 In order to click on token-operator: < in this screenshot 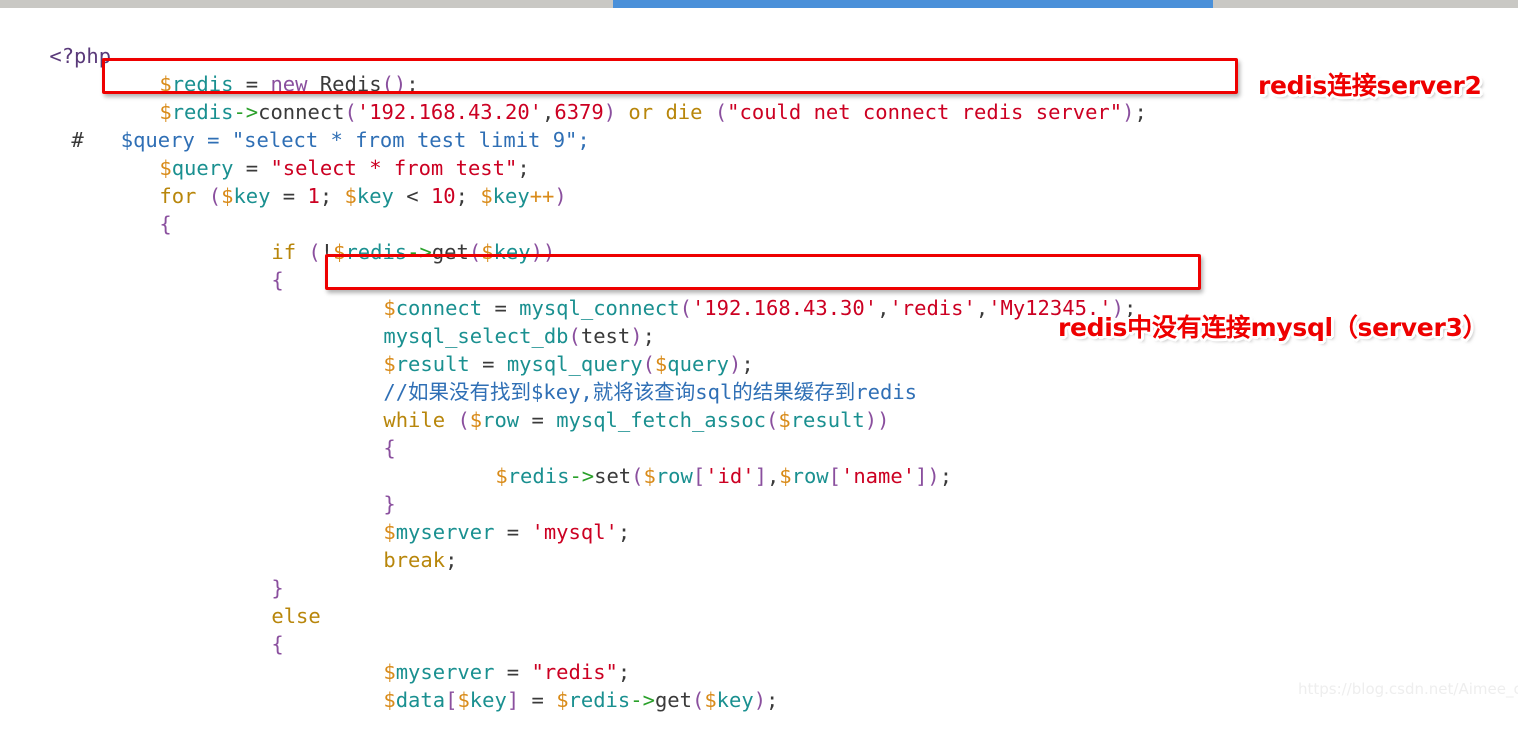, I will do `click(412, 196)`.